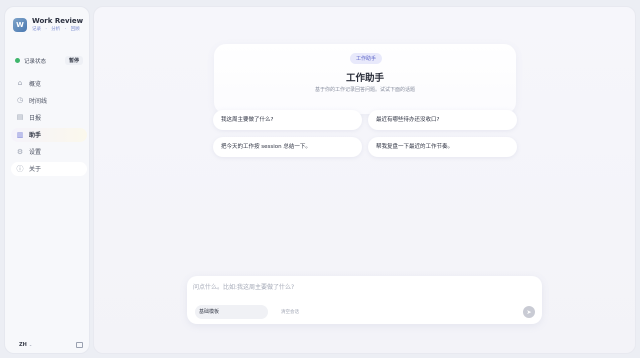 The image size is (640, 358). What do you see at coordinates (20, 151) in the screenshot?
I see `gear-icon: ⚙` at bounding box center [20, 151].